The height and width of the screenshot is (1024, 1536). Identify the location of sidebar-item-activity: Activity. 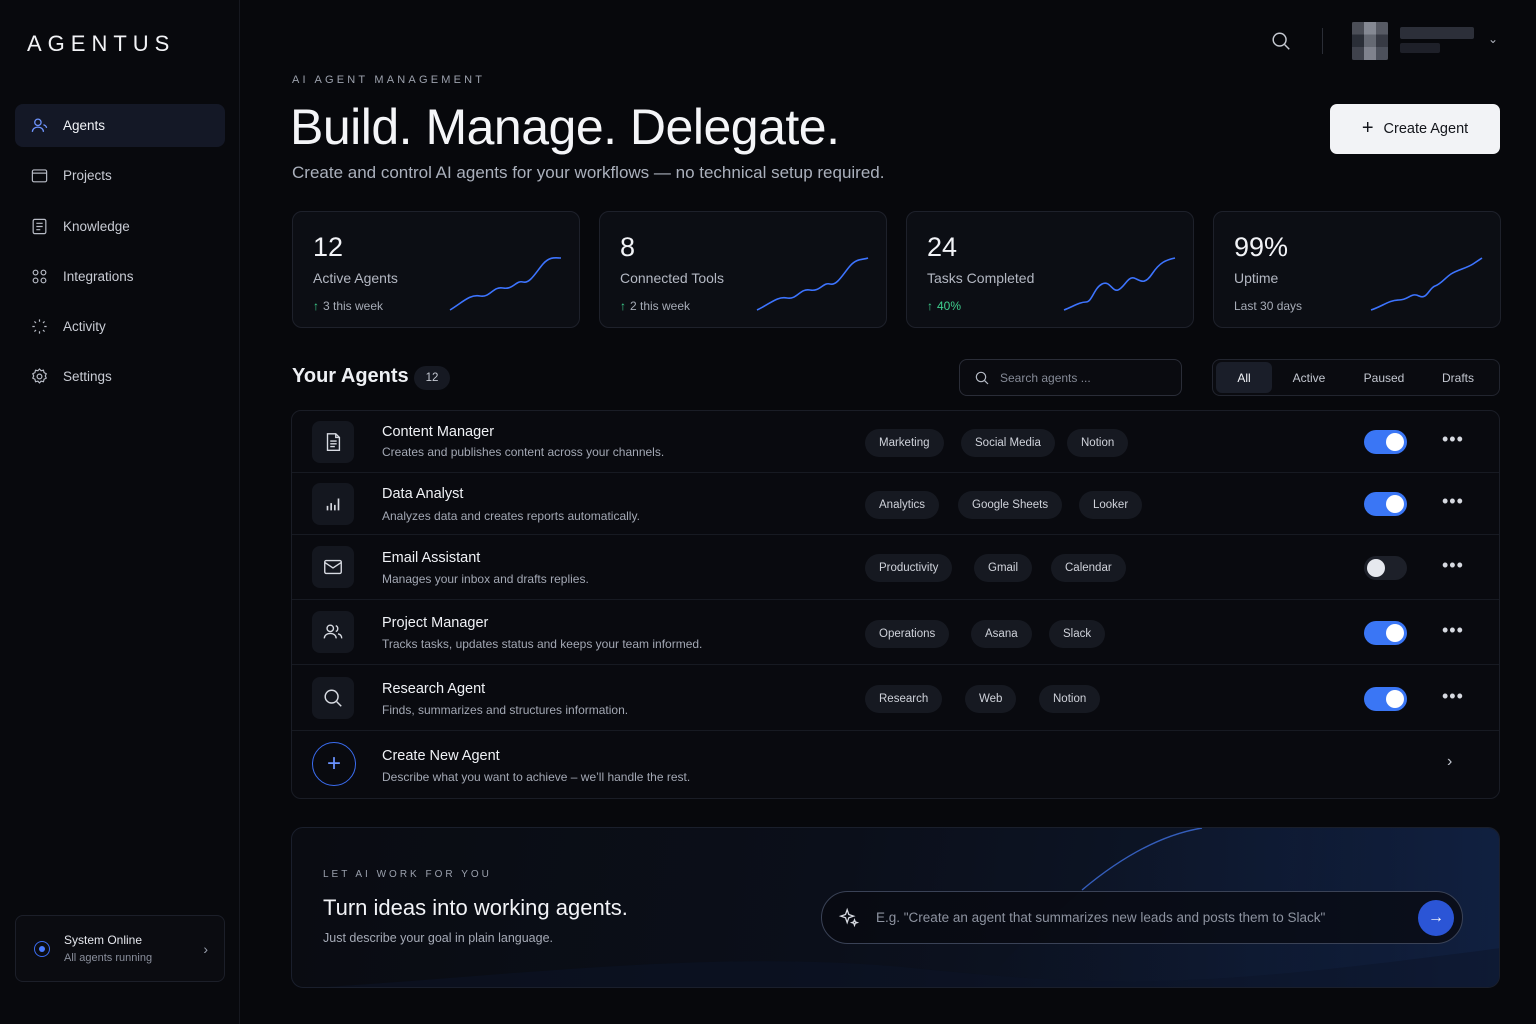
(120, 326).